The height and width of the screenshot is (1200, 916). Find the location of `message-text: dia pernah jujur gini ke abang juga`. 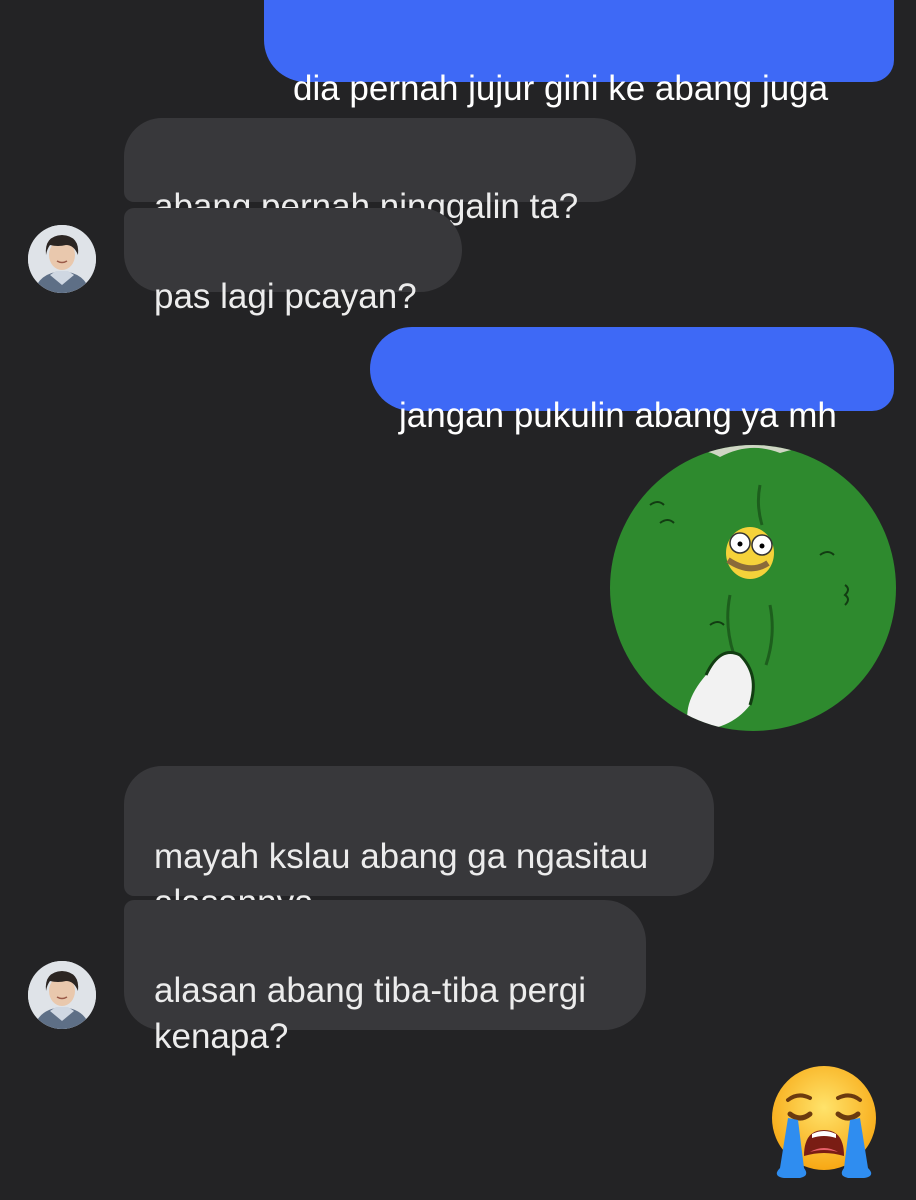

message-text: dia pernah jujur gini ke abang juga is located at coordinates (561, 88).